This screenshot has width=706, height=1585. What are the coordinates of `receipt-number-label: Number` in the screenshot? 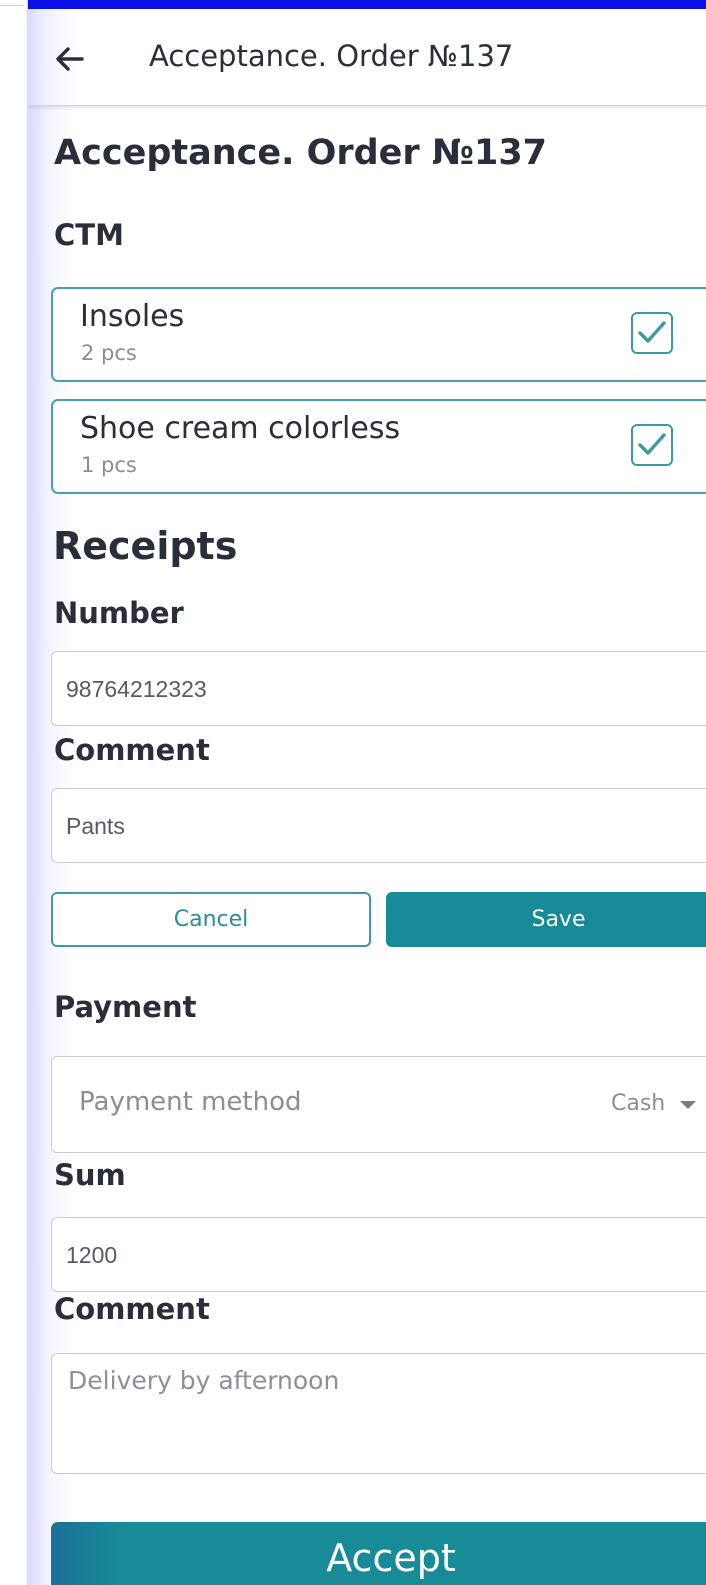 It's located at (119, 613).